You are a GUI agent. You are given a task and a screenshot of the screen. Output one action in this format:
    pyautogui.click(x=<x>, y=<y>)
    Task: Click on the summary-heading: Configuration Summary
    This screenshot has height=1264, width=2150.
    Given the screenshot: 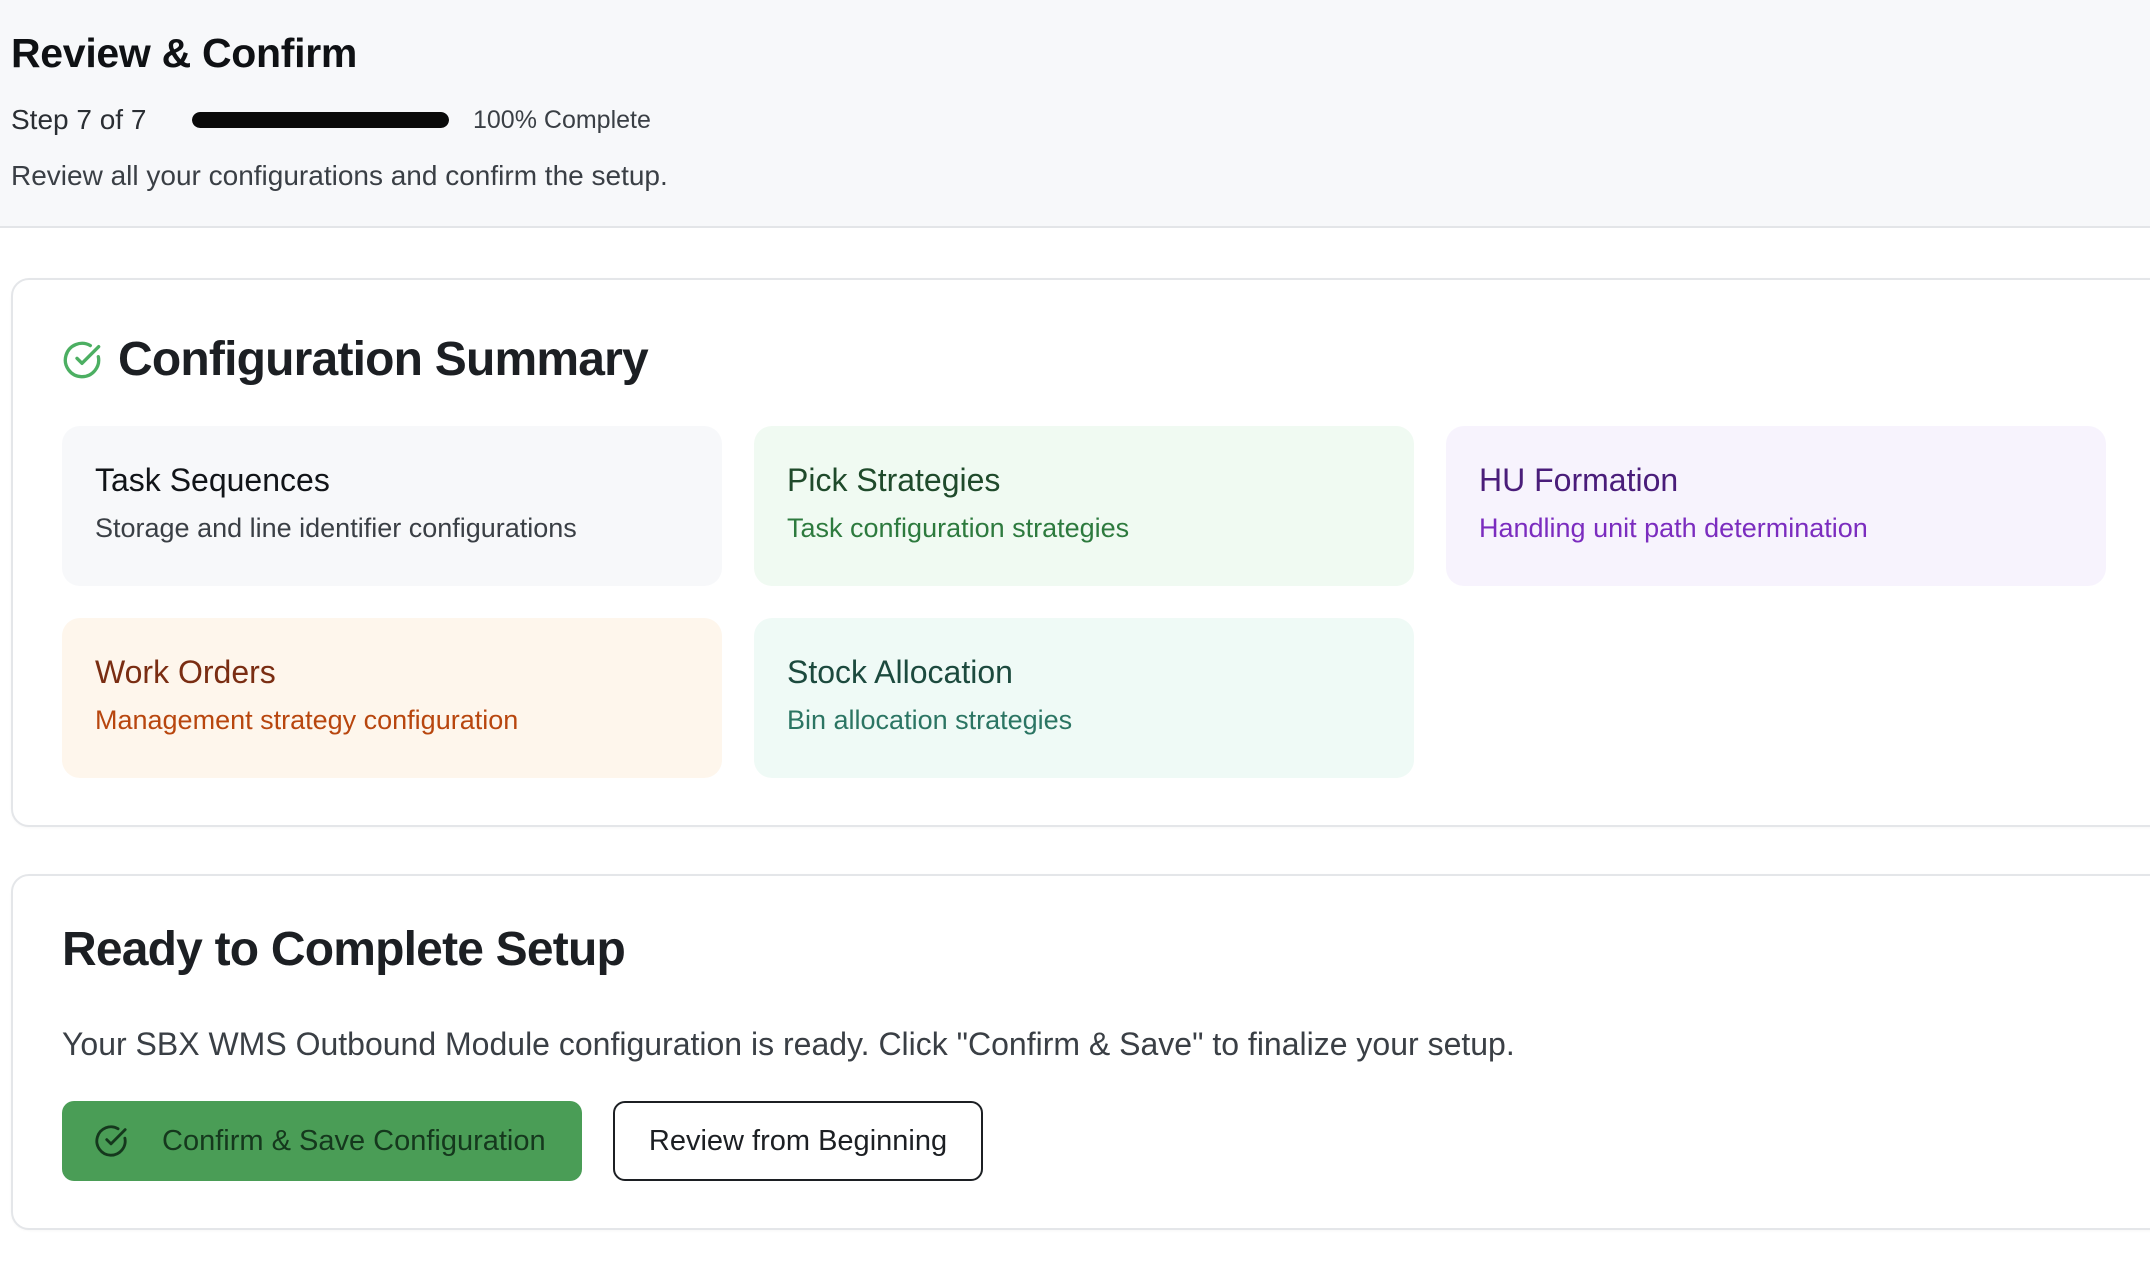 What is the action you would take?
    pyautogui.click(x=355, y=359)
    